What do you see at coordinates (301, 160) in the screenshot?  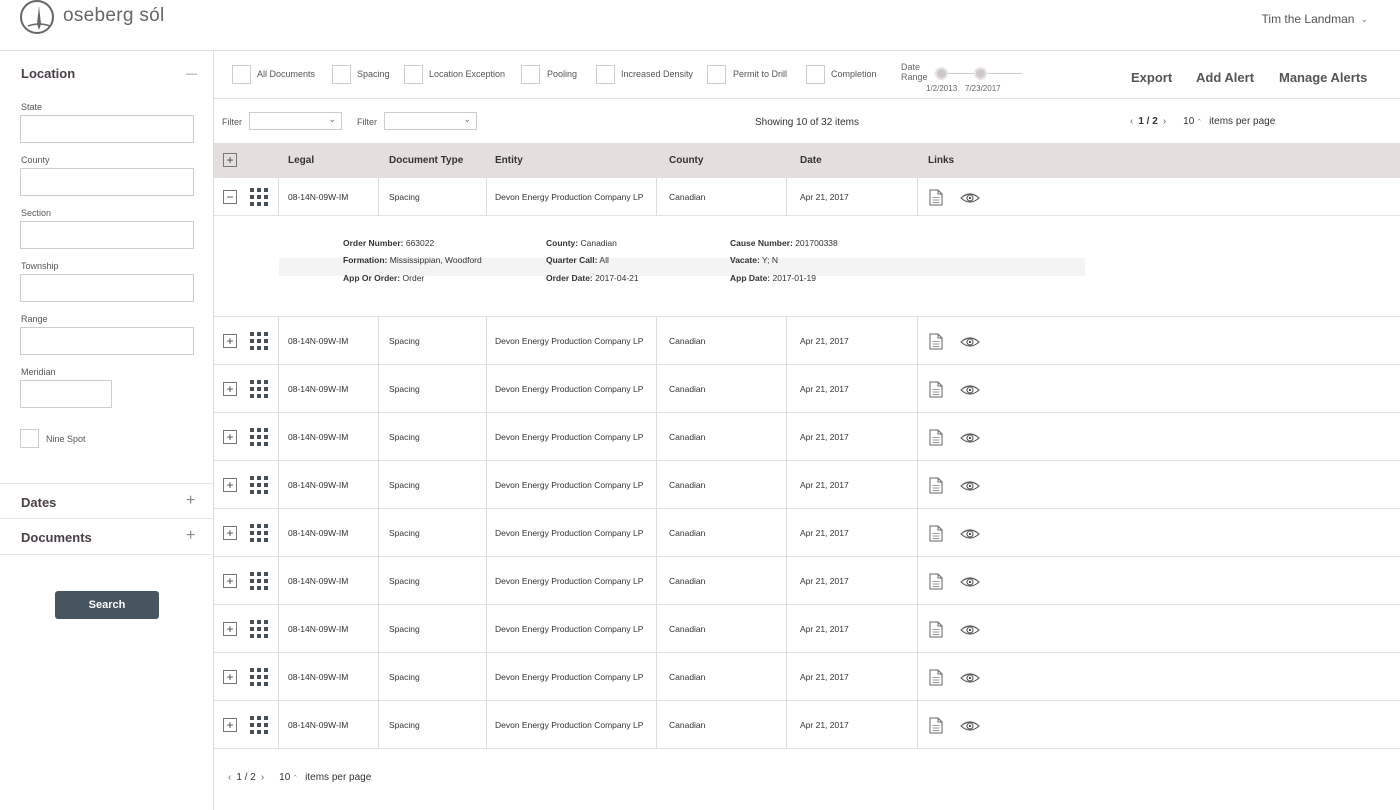 I see `header-legal: Legal` at bounding box center [301, 160].